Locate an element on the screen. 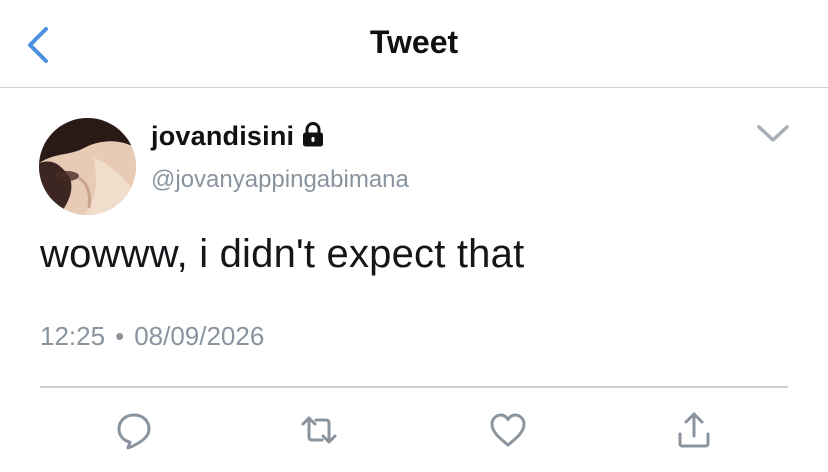 The width and height of the screenshot is (828, 472). user-name-row: jovandisini is located at coordinates (238, 136).